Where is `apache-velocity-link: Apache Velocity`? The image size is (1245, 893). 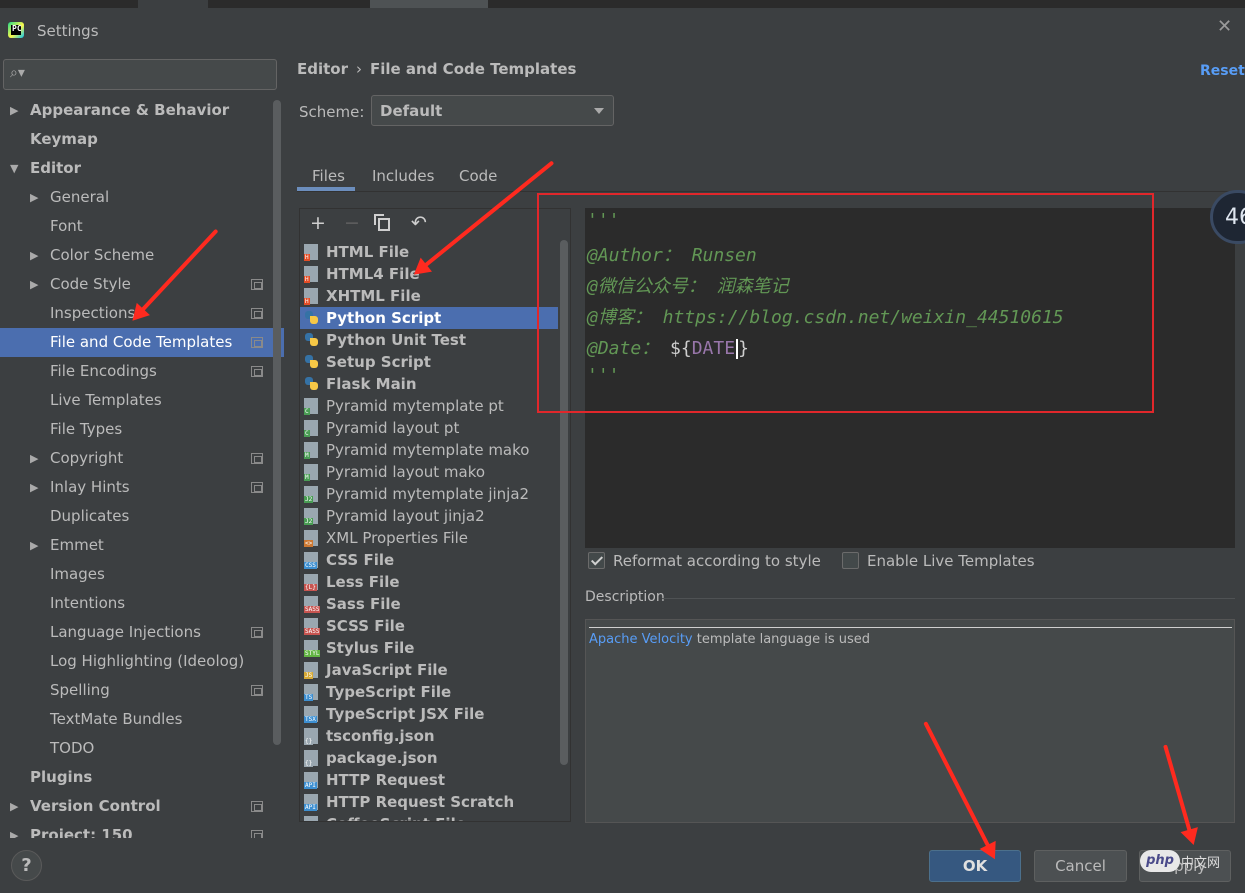
apache-velocity-link: Apache Velocity is located at coordinates (641, 639).